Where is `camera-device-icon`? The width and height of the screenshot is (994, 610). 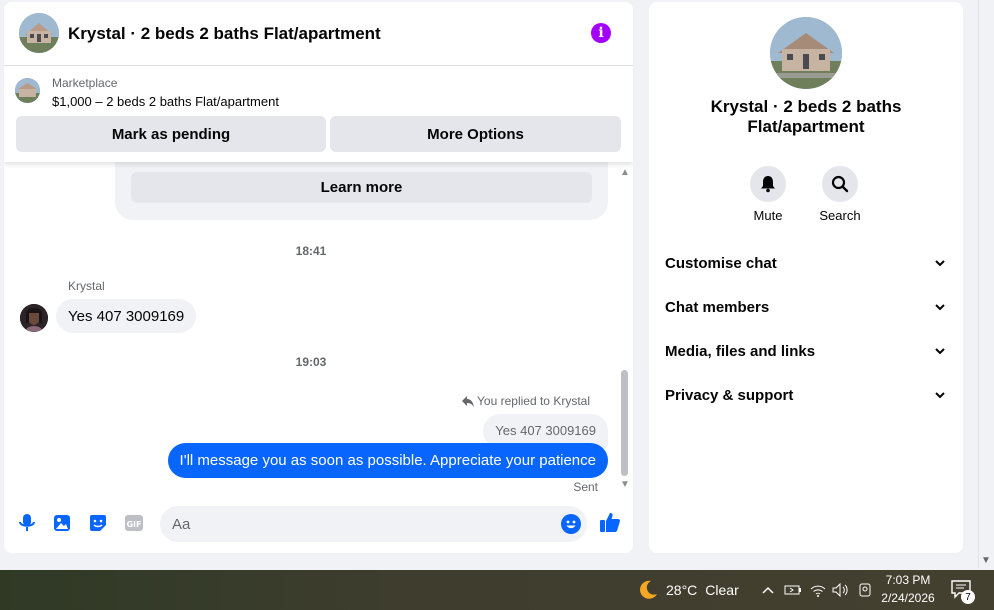
camera-device-icon is located at coordinates (865, 590).